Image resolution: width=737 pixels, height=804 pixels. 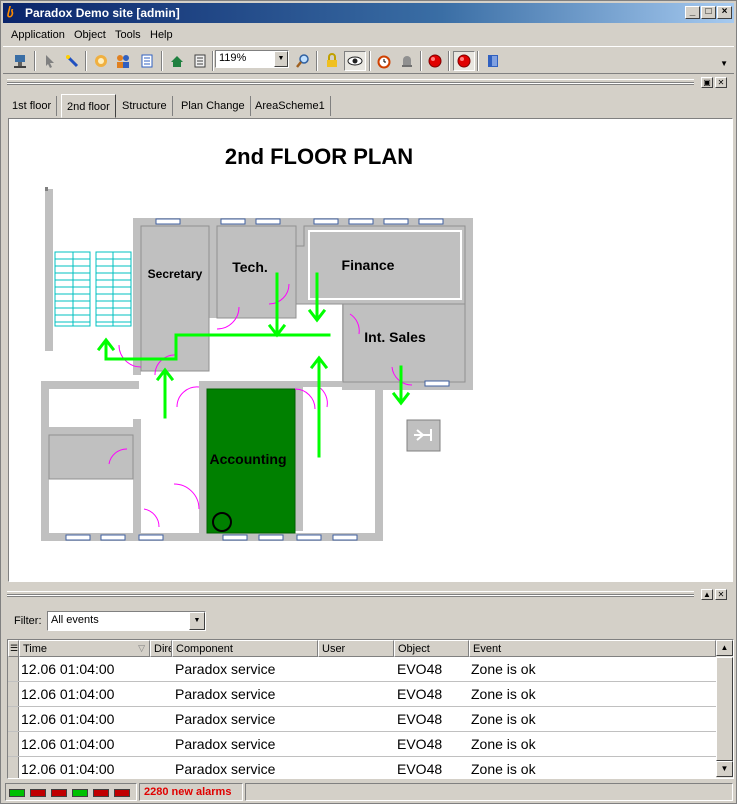 I want to click on title-bar: ს Paradox Demo site [admin] _ □ ×, so click(x=368, y=13).